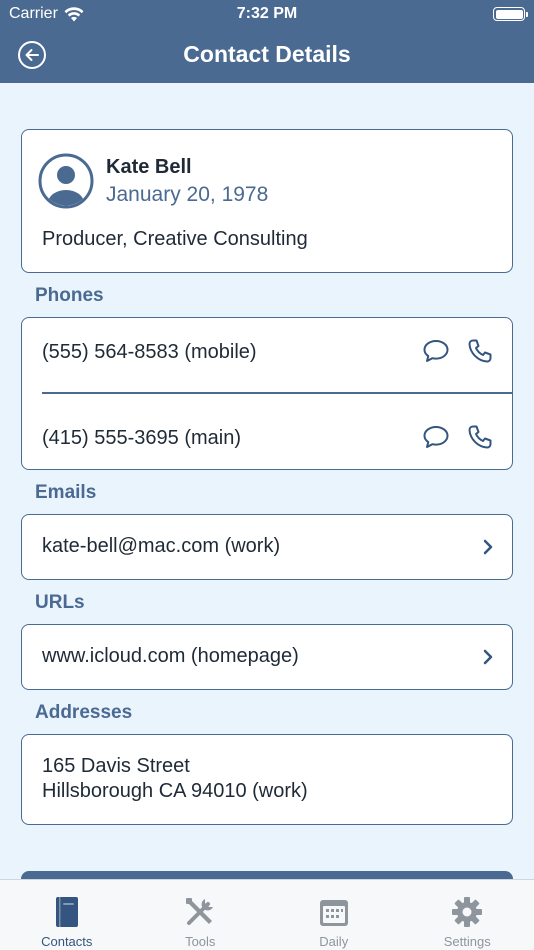 The width and height of the screenshot is (534, 950). I want to click on url-row: www.icloud.com (homepage), so click(267, 657).